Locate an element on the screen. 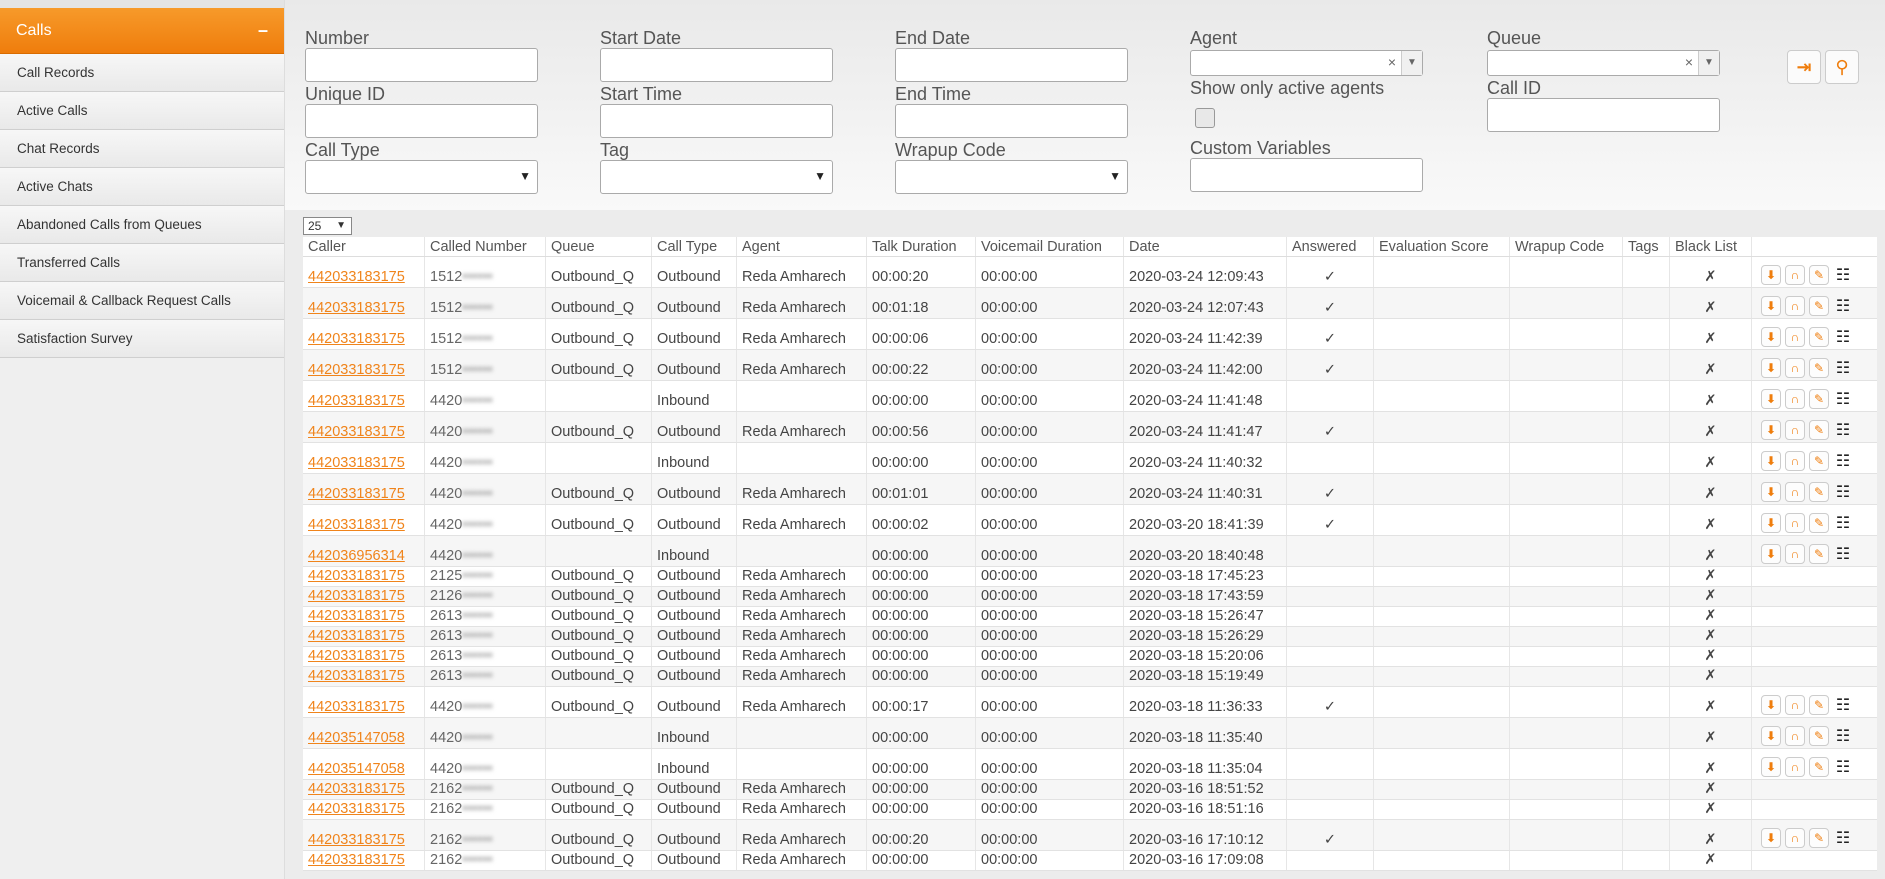  column-header: Tags is located at coordinates (1646, 246).